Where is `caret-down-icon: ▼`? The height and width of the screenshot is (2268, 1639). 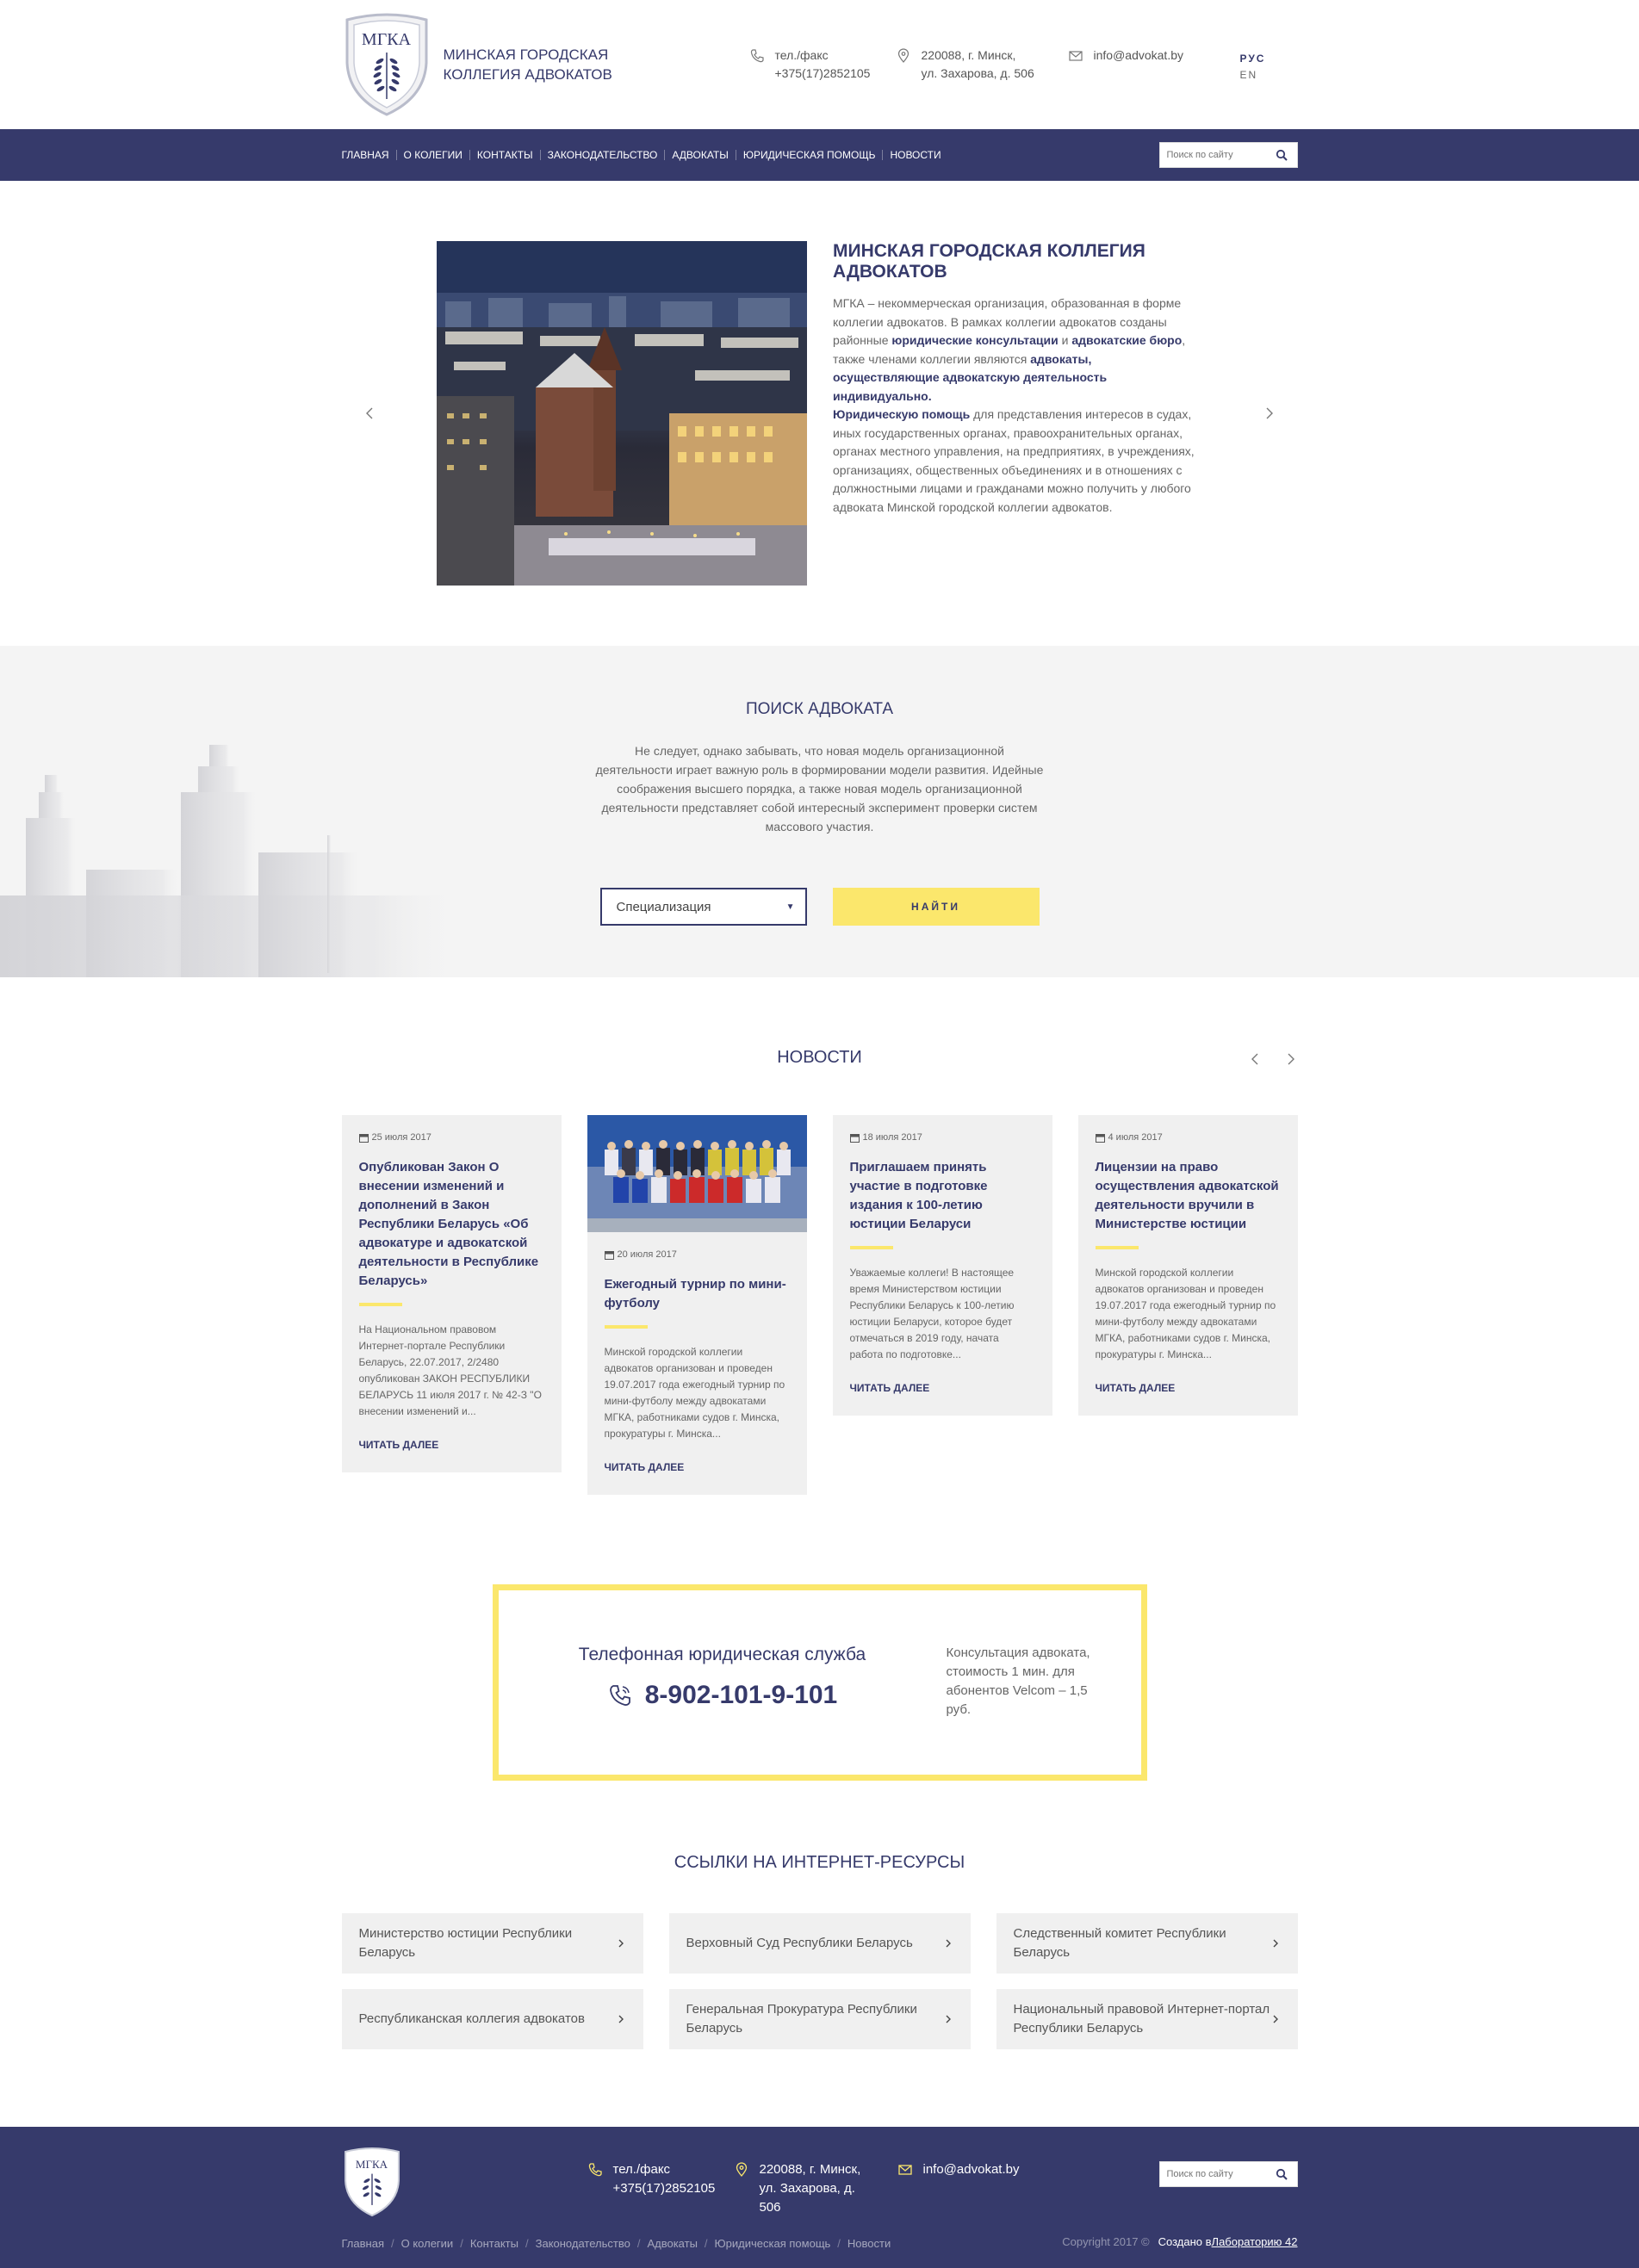
caret-down-icon: ▼ is located at coordinates (790, 907).